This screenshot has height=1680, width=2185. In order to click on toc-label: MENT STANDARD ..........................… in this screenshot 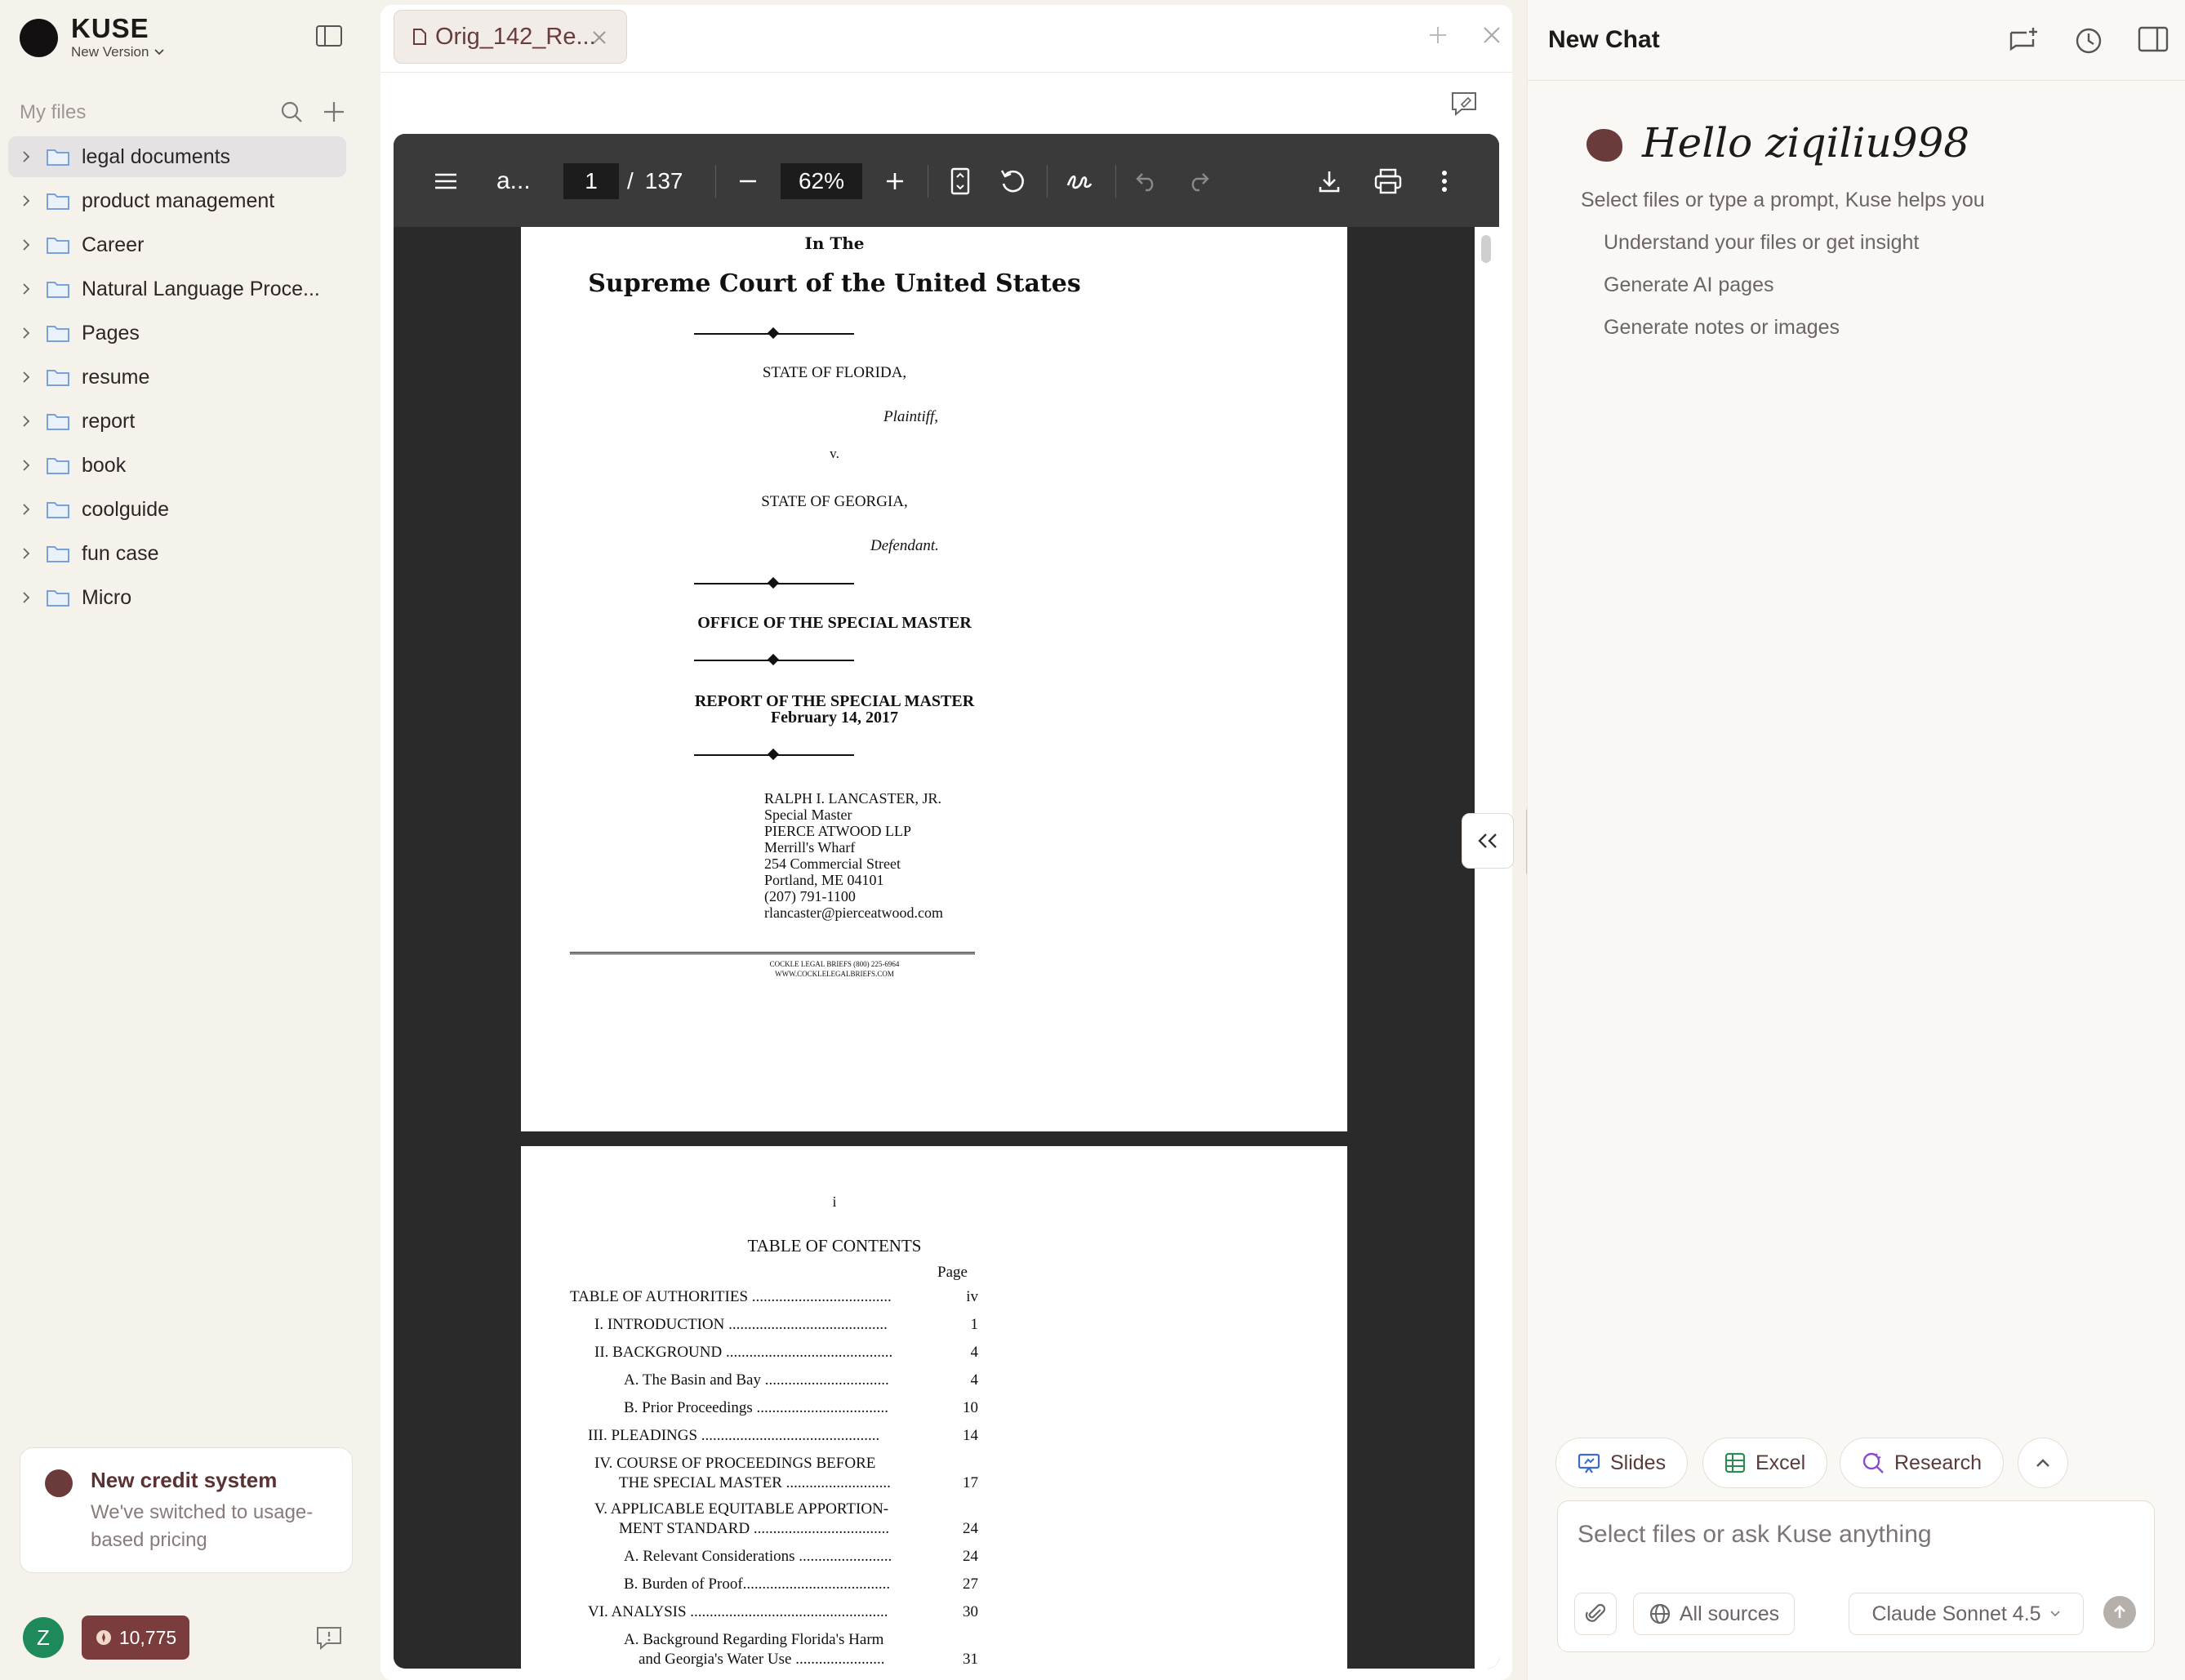, I will do `click(754, 1529)`.